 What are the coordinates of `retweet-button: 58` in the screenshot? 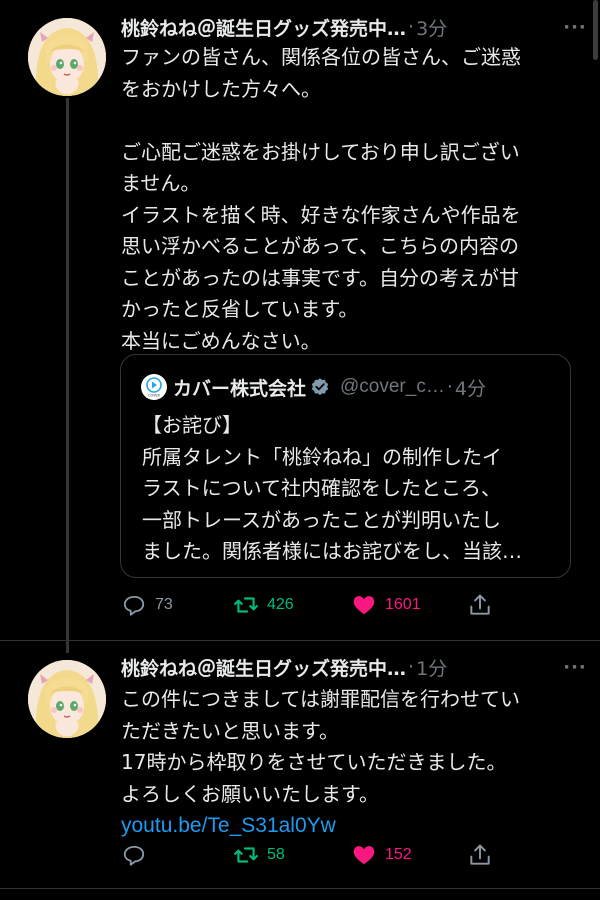 It's located at (259, 855).